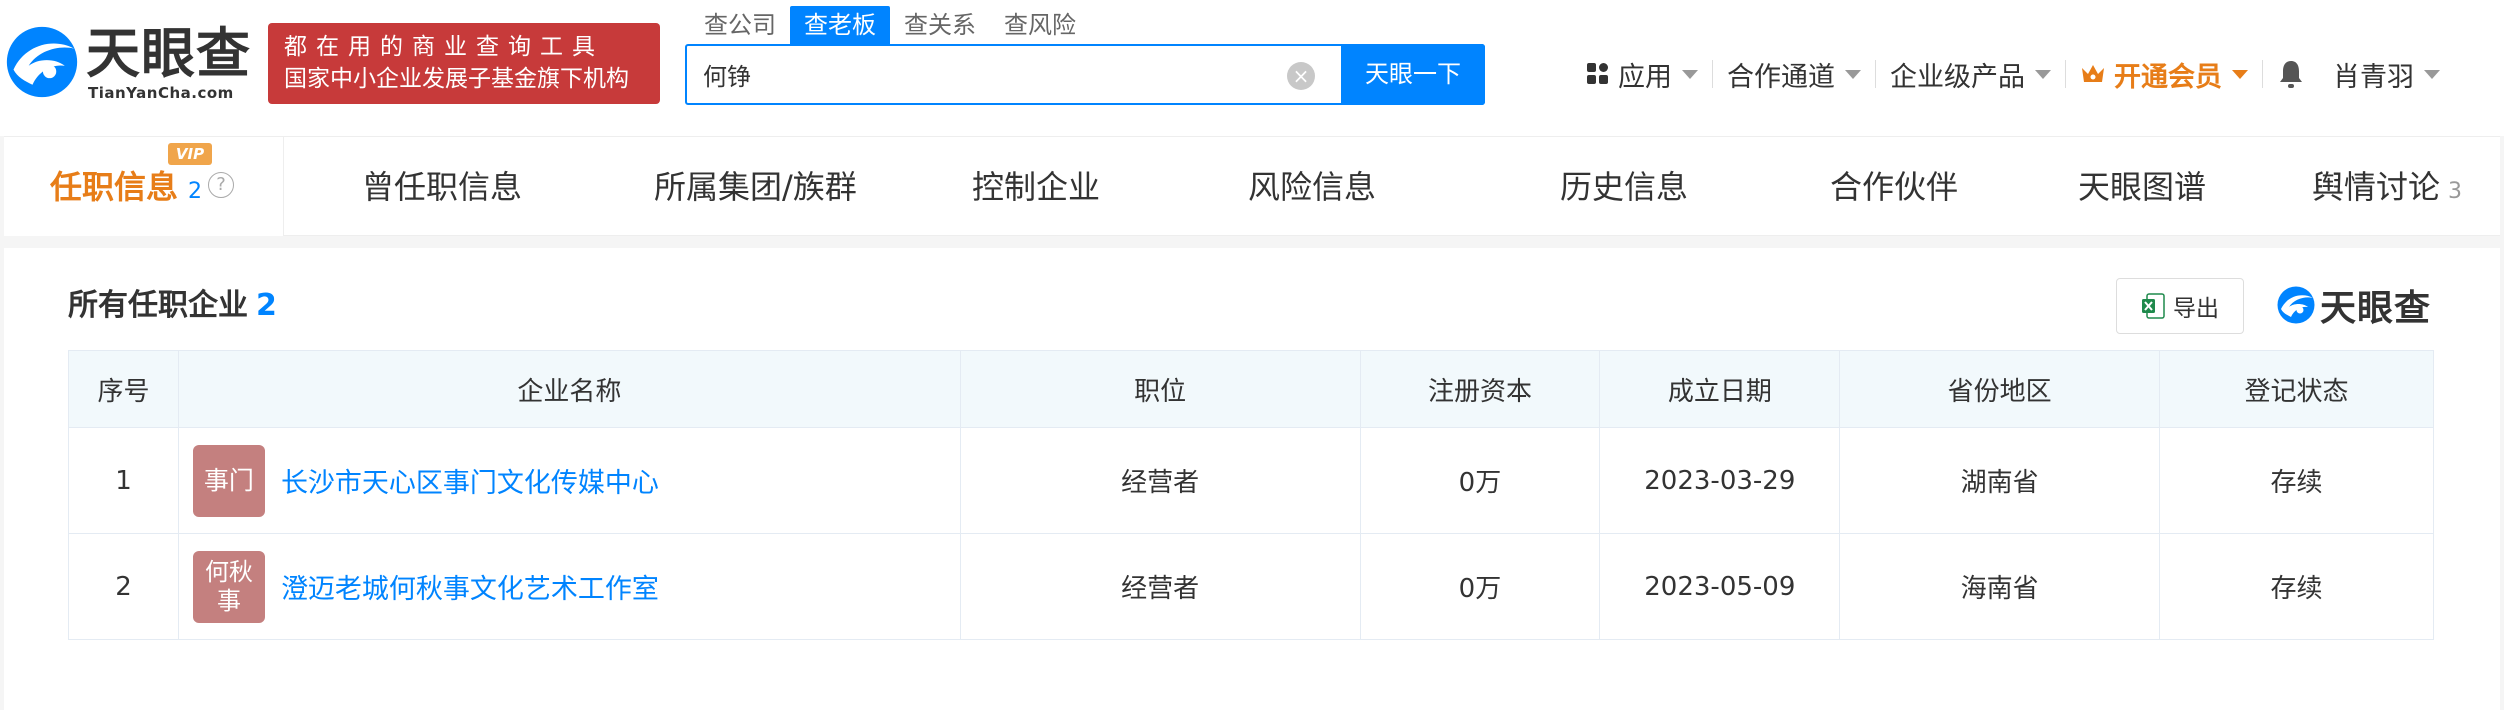  Describe the element at coordinates (123, 480) in the screenshot. I see `row-index: 1` at that location.